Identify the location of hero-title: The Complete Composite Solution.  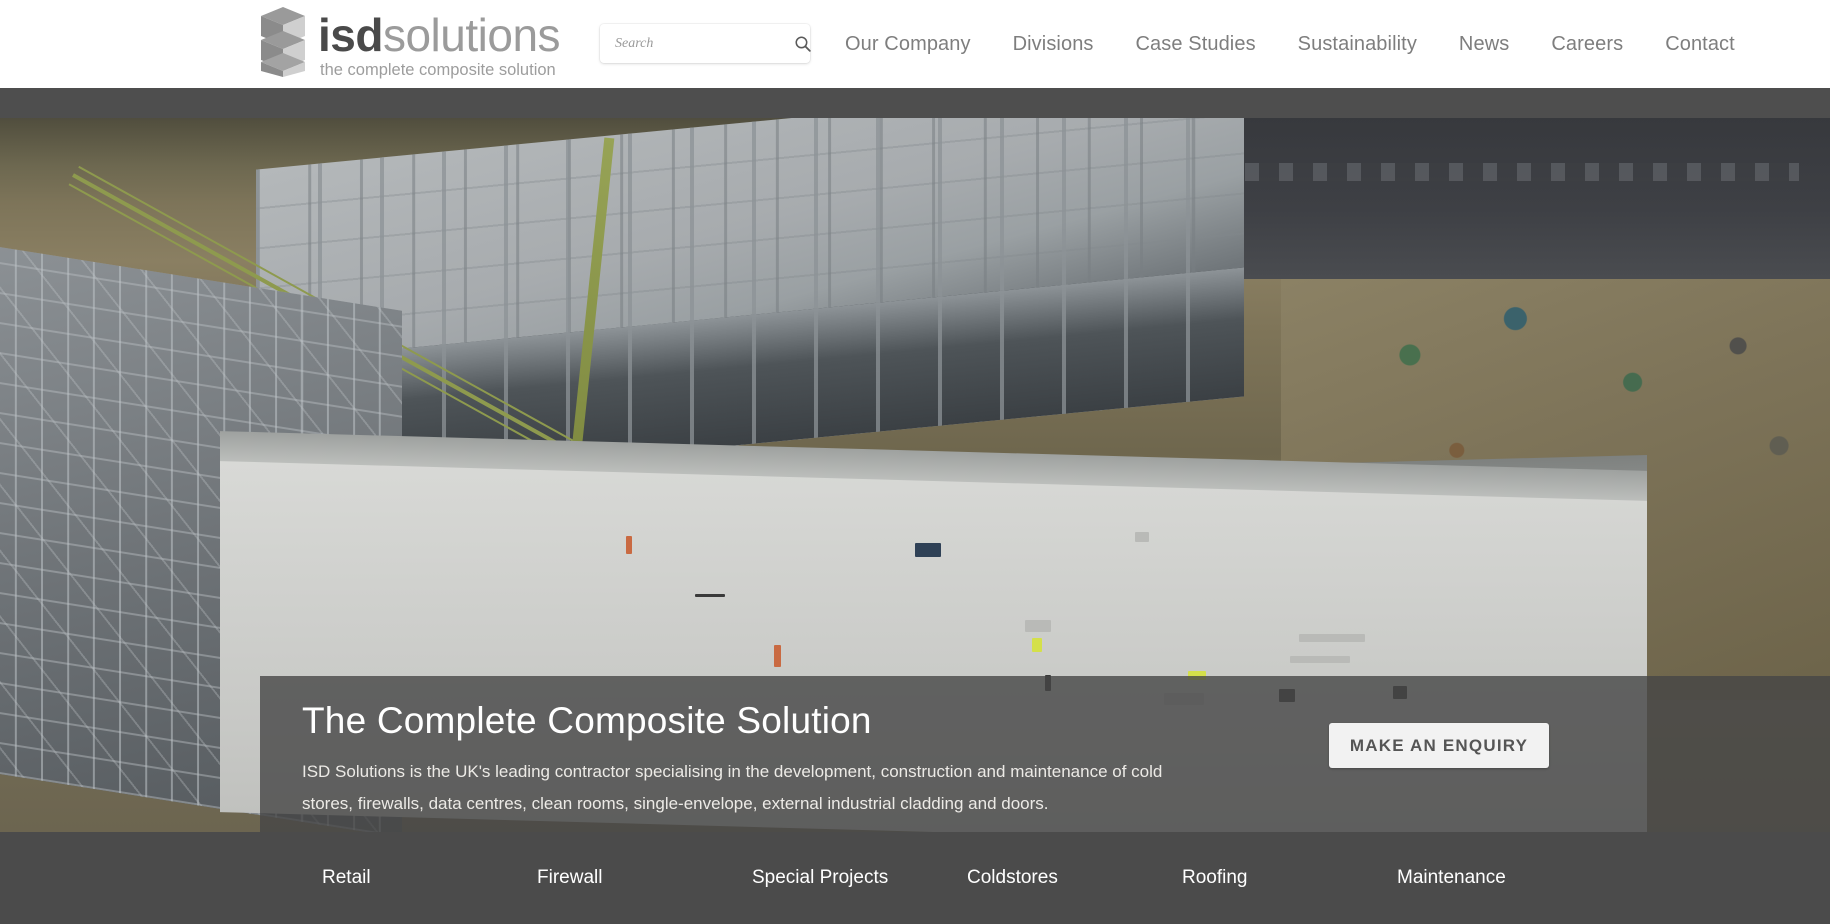
(587, 720).